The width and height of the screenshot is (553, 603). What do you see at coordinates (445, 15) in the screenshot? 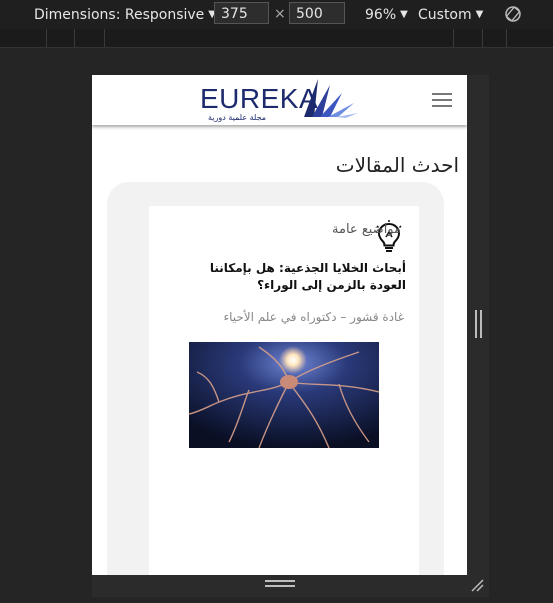
I see `throttle-label: Custom` at bounding box center [445, 15].